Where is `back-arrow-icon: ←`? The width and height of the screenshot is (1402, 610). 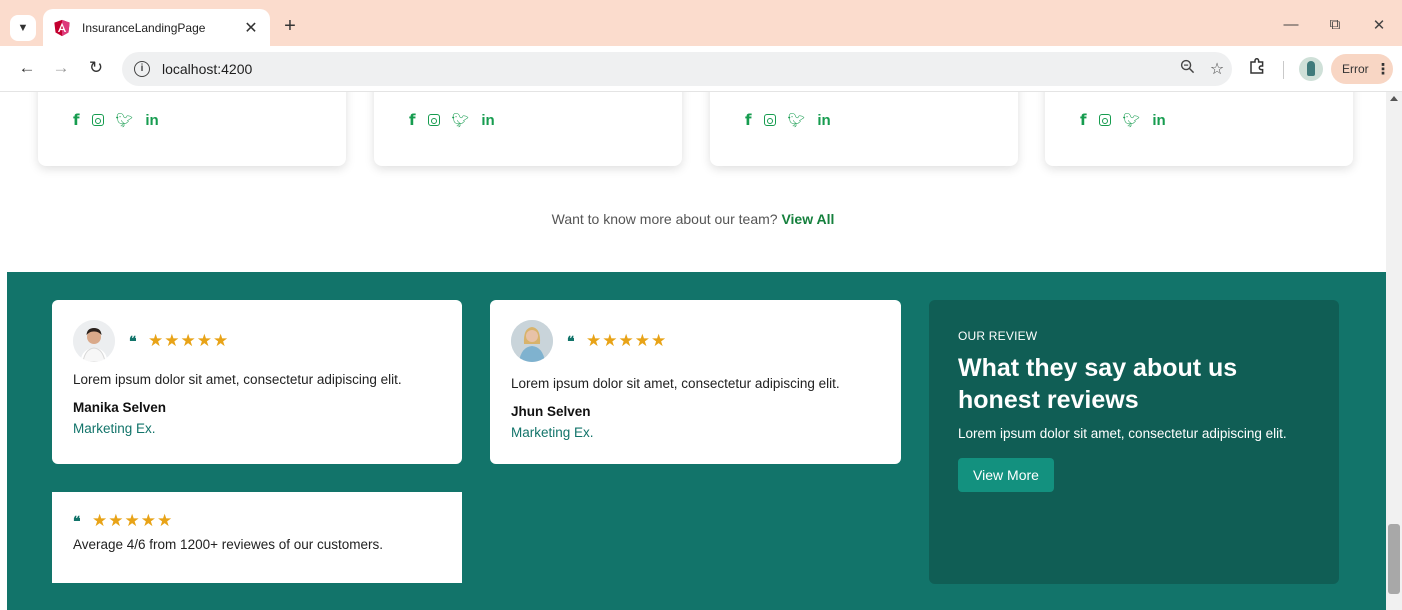 back-arrow-icon: ← is located at coordinates (27, 68).